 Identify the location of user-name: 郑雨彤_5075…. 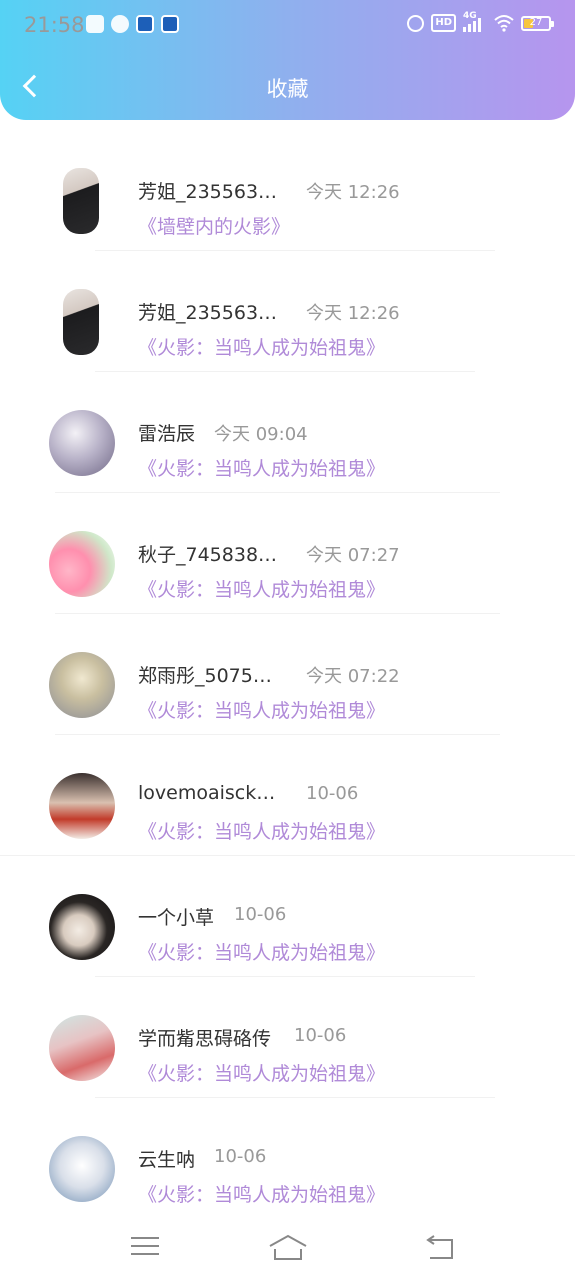
(205, 676).